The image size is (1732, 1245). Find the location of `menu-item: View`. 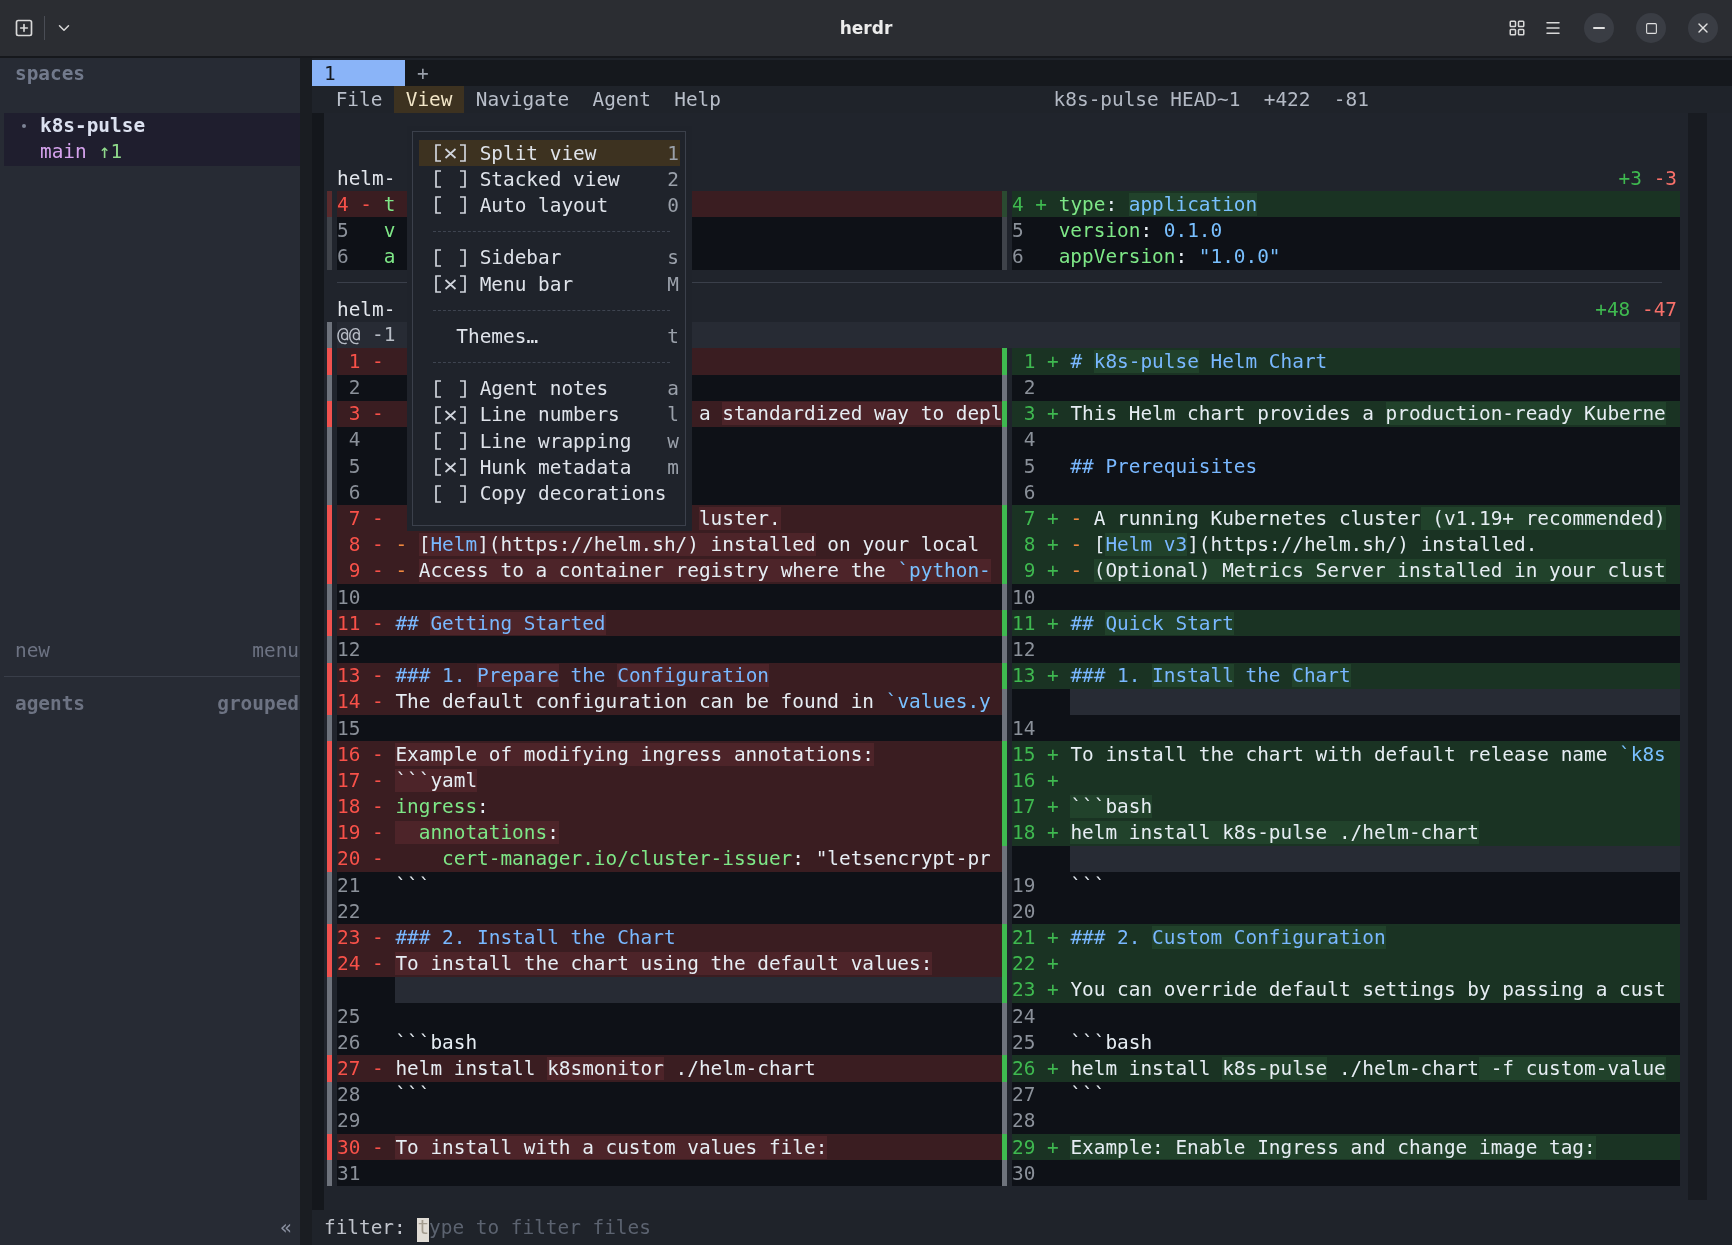

menu-item: View is located at coordinates (429, 99).